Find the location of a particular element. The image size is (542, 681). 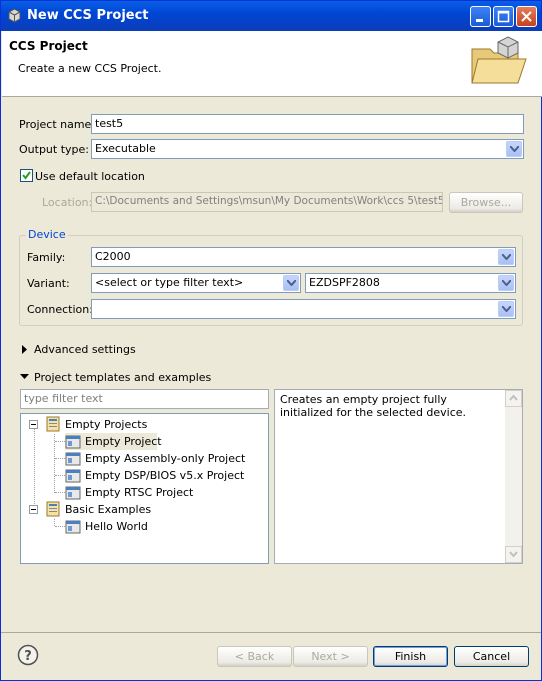

tree-item-empty-assembly-project: Empty Assembly-only Project is located at coordinates (165, 458).